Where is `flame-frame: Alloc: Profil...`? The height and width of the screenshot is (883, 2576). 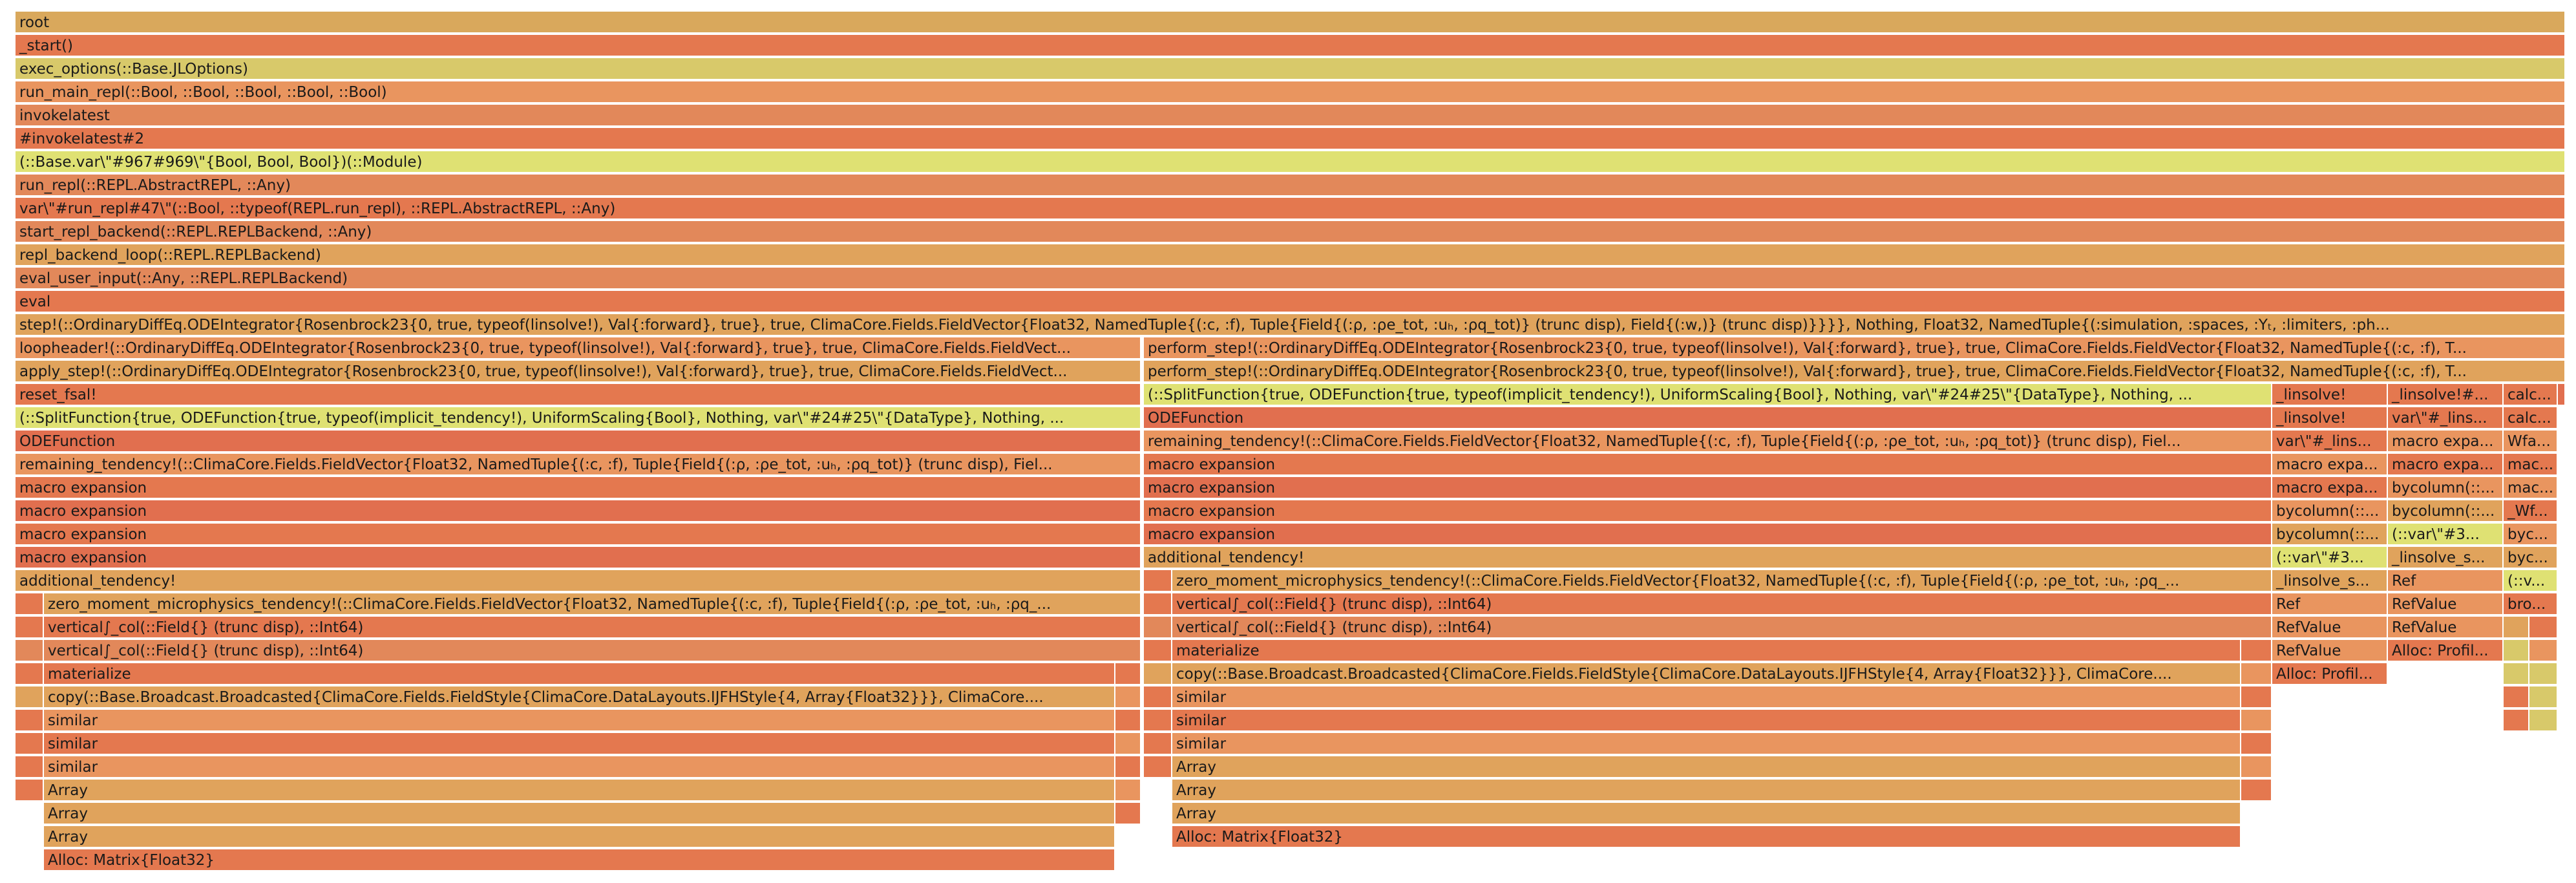
flame-frame: Alloc: Profil... is located at coordinates (2446, 651).